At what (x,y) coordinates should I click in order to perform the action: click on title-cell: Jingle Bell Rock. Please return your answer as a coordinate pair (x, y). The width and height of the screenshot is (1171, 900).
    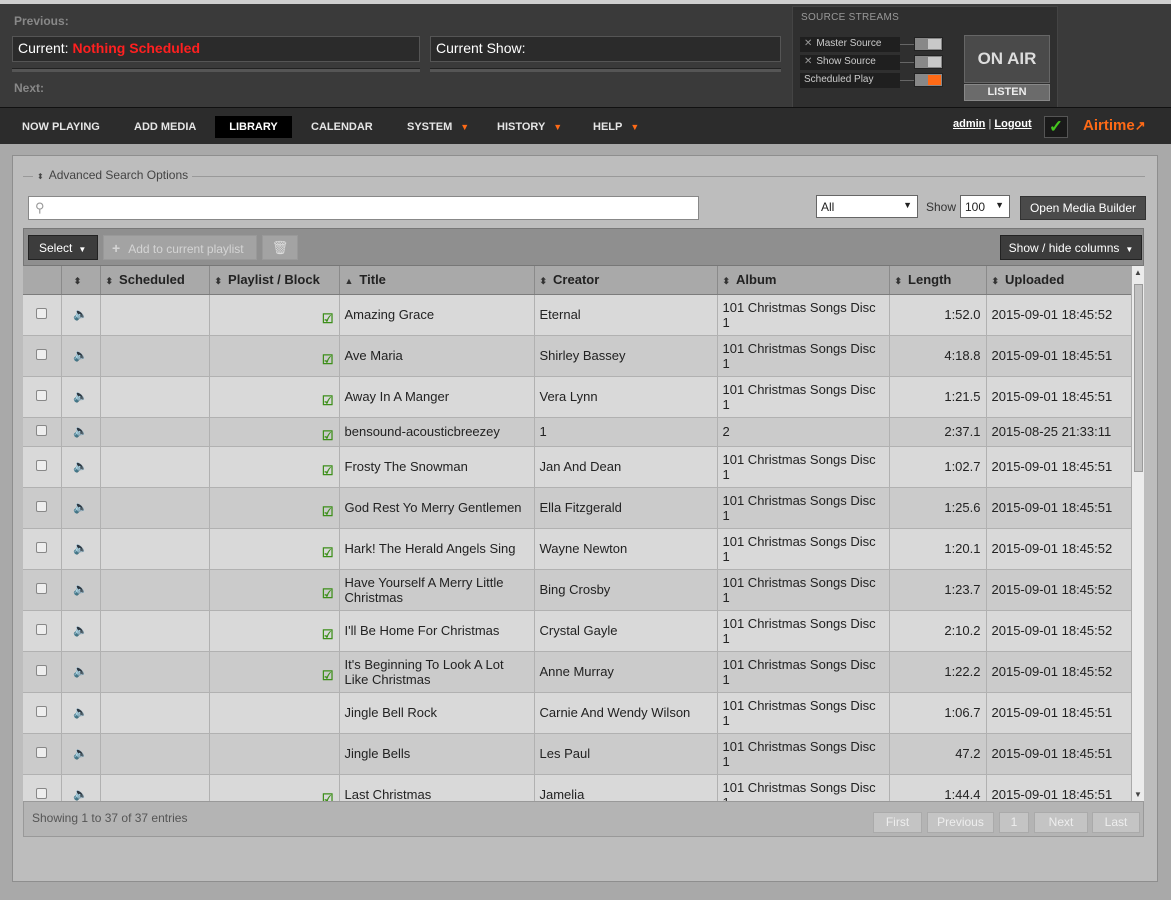
    Looking at the image, I should click on (437, 713).